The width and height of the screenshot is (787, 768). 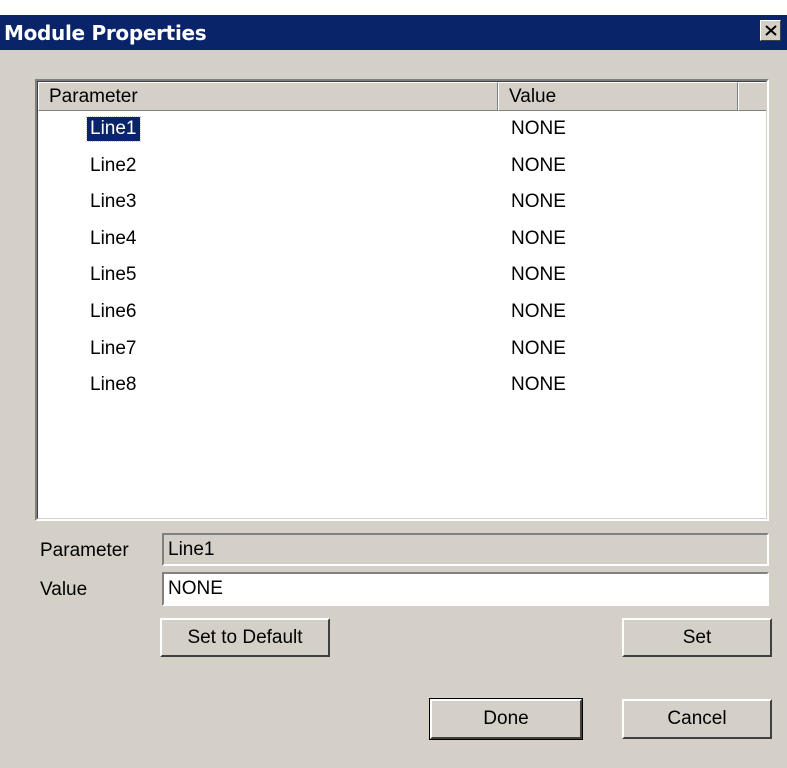 I want to click on value-input: NONE, so click(x=465, y=589).